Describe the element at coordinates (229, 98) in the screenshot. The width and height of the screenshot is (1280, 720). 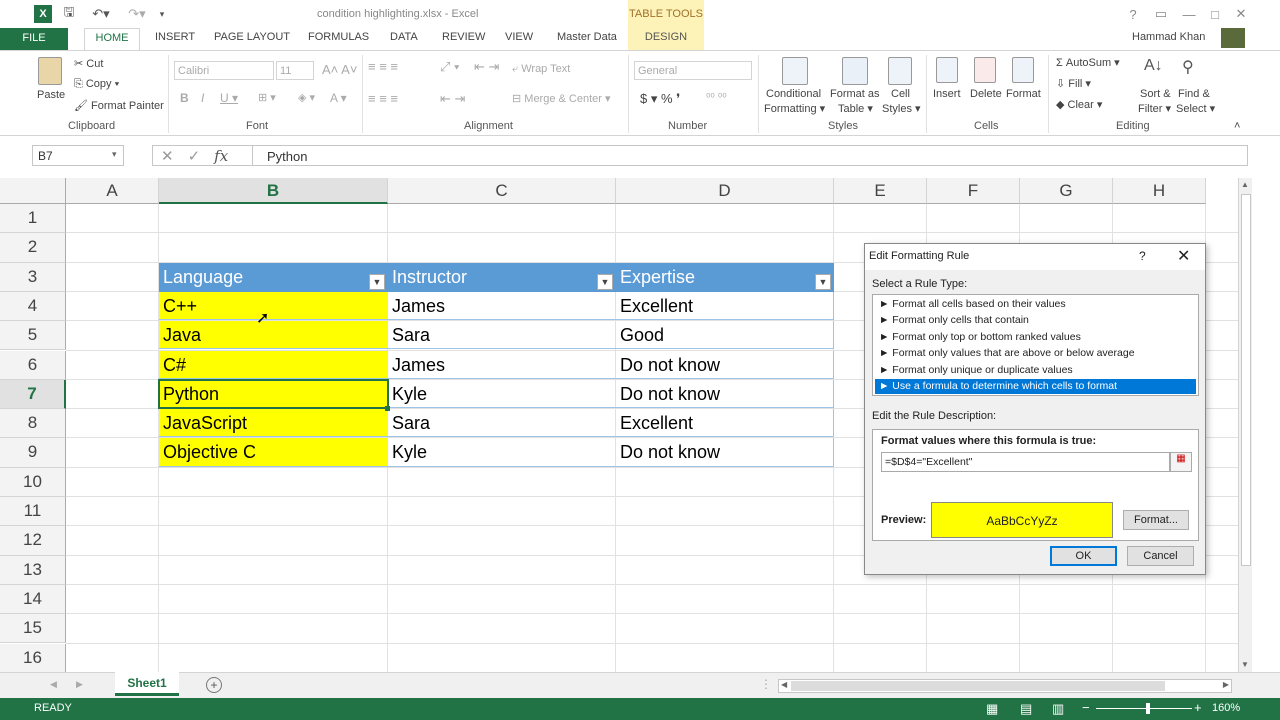
I see `underline-icon: U ▾` at that location.